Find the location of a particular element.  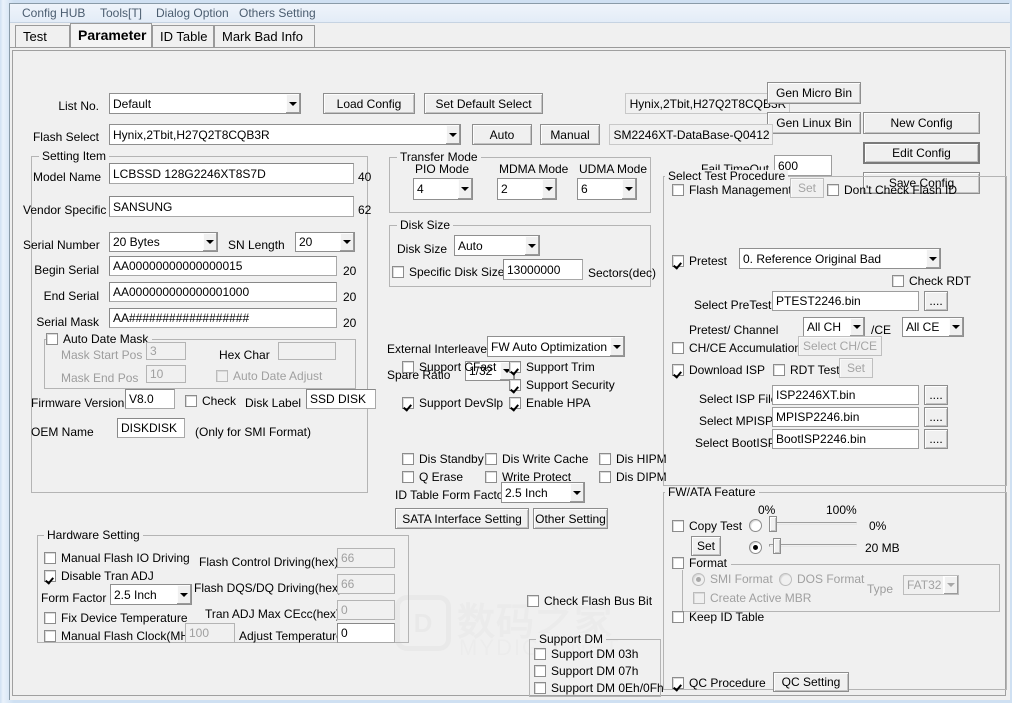

model-name-input: LCBSSD 128G2246XT8S7D is located at coordinates (231, 173).